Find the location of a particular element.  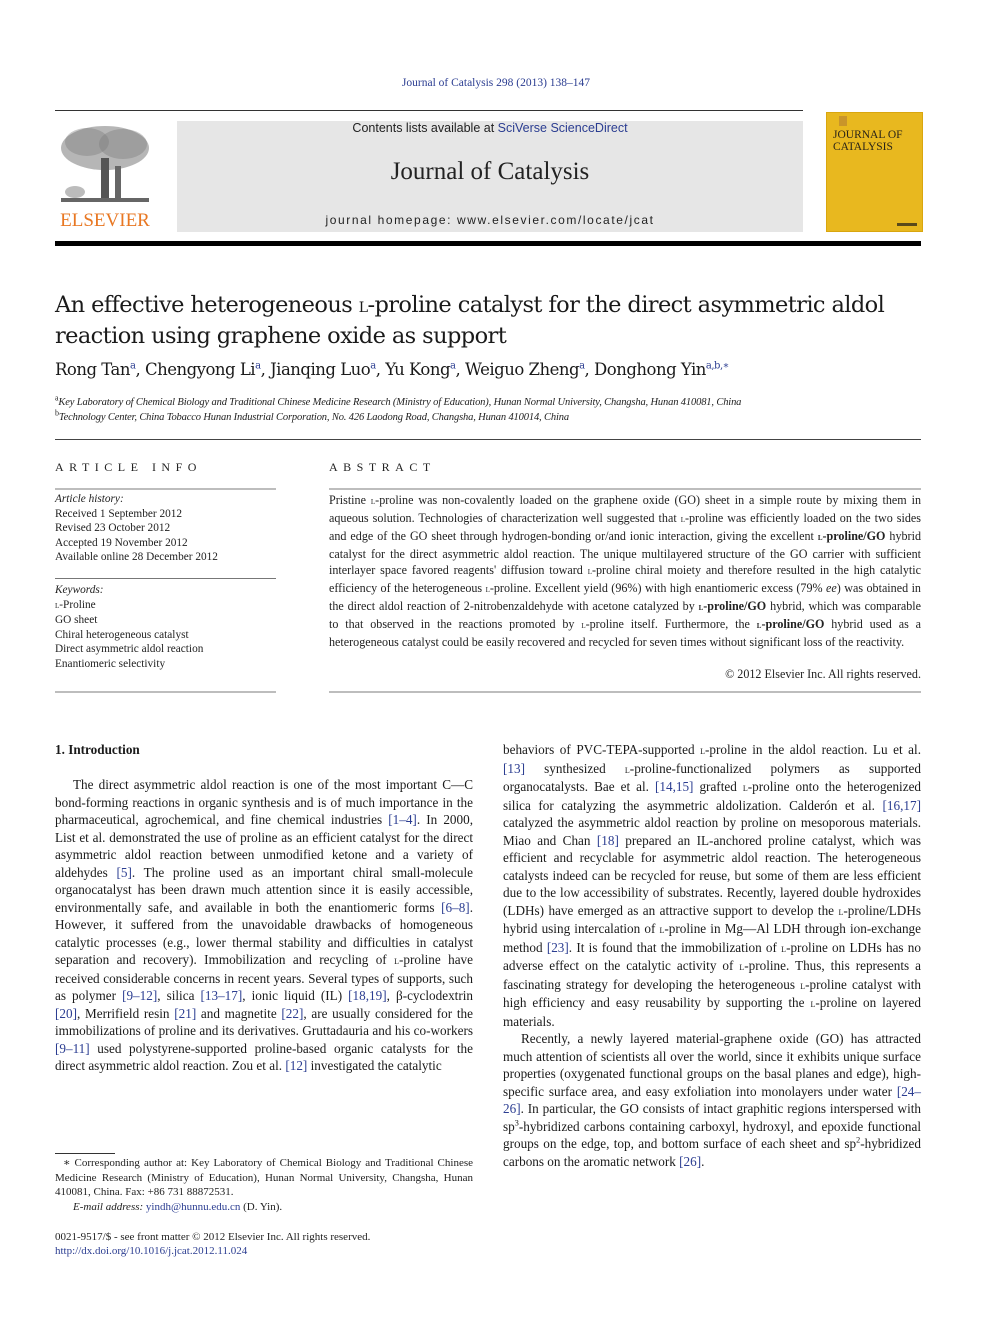

keyword: Chiral heterogeneous catalyst is located at coordinates (122, 634).